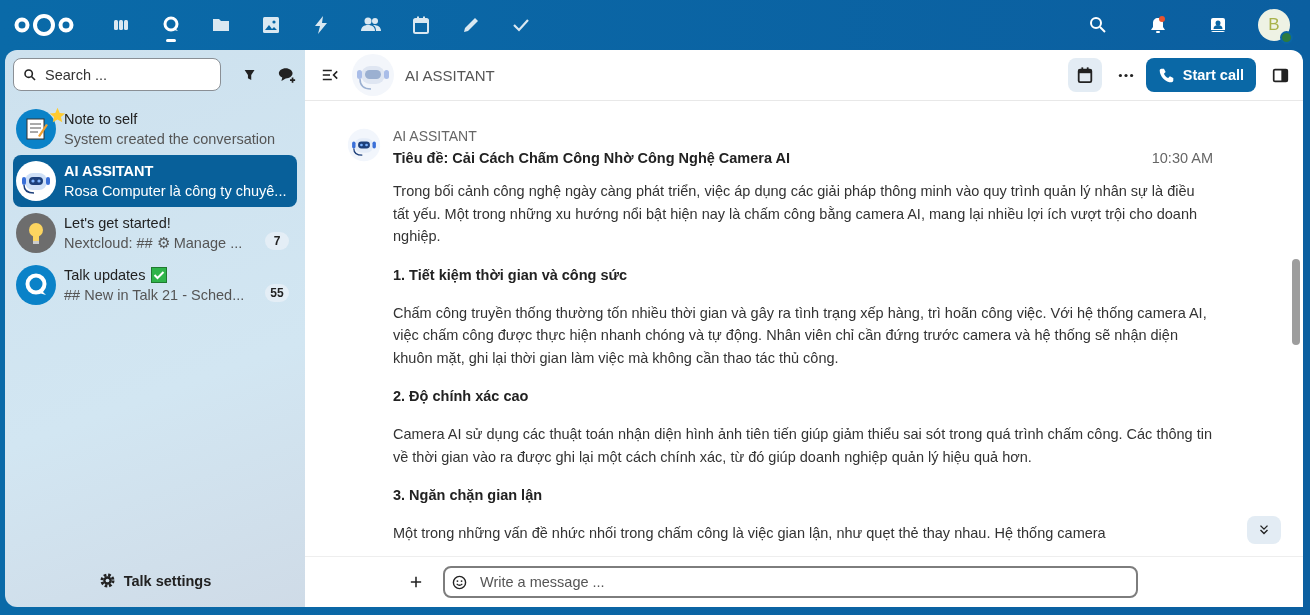 The width and height of the screenshot is (1310, 615). Describe the element at coordinates (461, 396) in the screenshot. I see `message-heading: 2. Độ chính xác cao` at that location.